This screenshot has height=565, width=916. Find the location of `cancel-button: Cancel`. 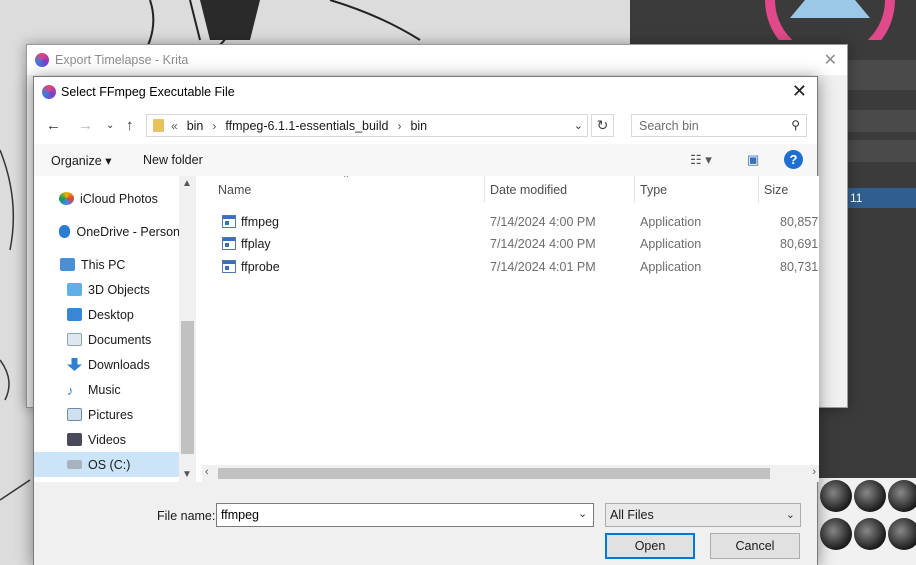

cancel-button: Cancel is located at coordinates (755, 546).